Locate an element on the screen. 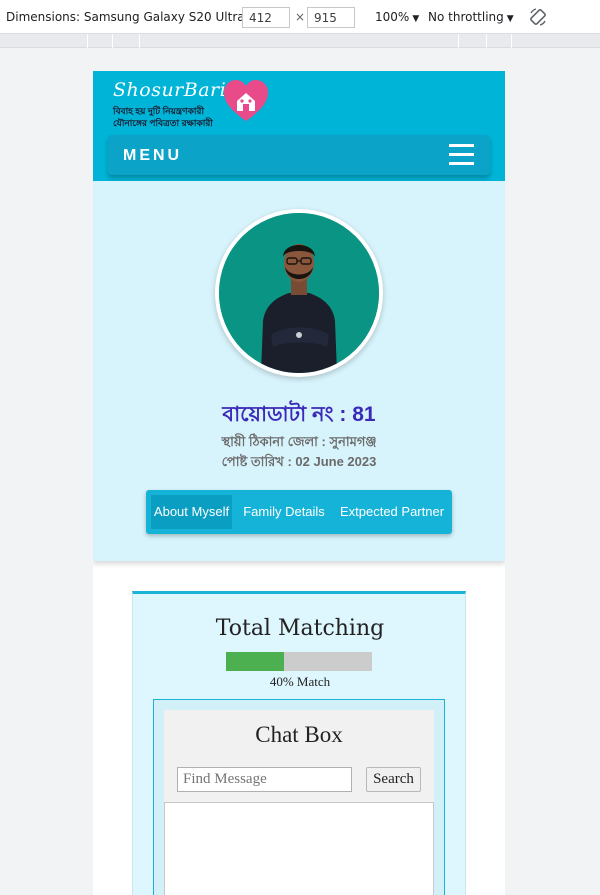 The height and width of the screenshot is (895, 600). throttling-dropdown: No throttling ▼ is located at coordinates (471, 17).